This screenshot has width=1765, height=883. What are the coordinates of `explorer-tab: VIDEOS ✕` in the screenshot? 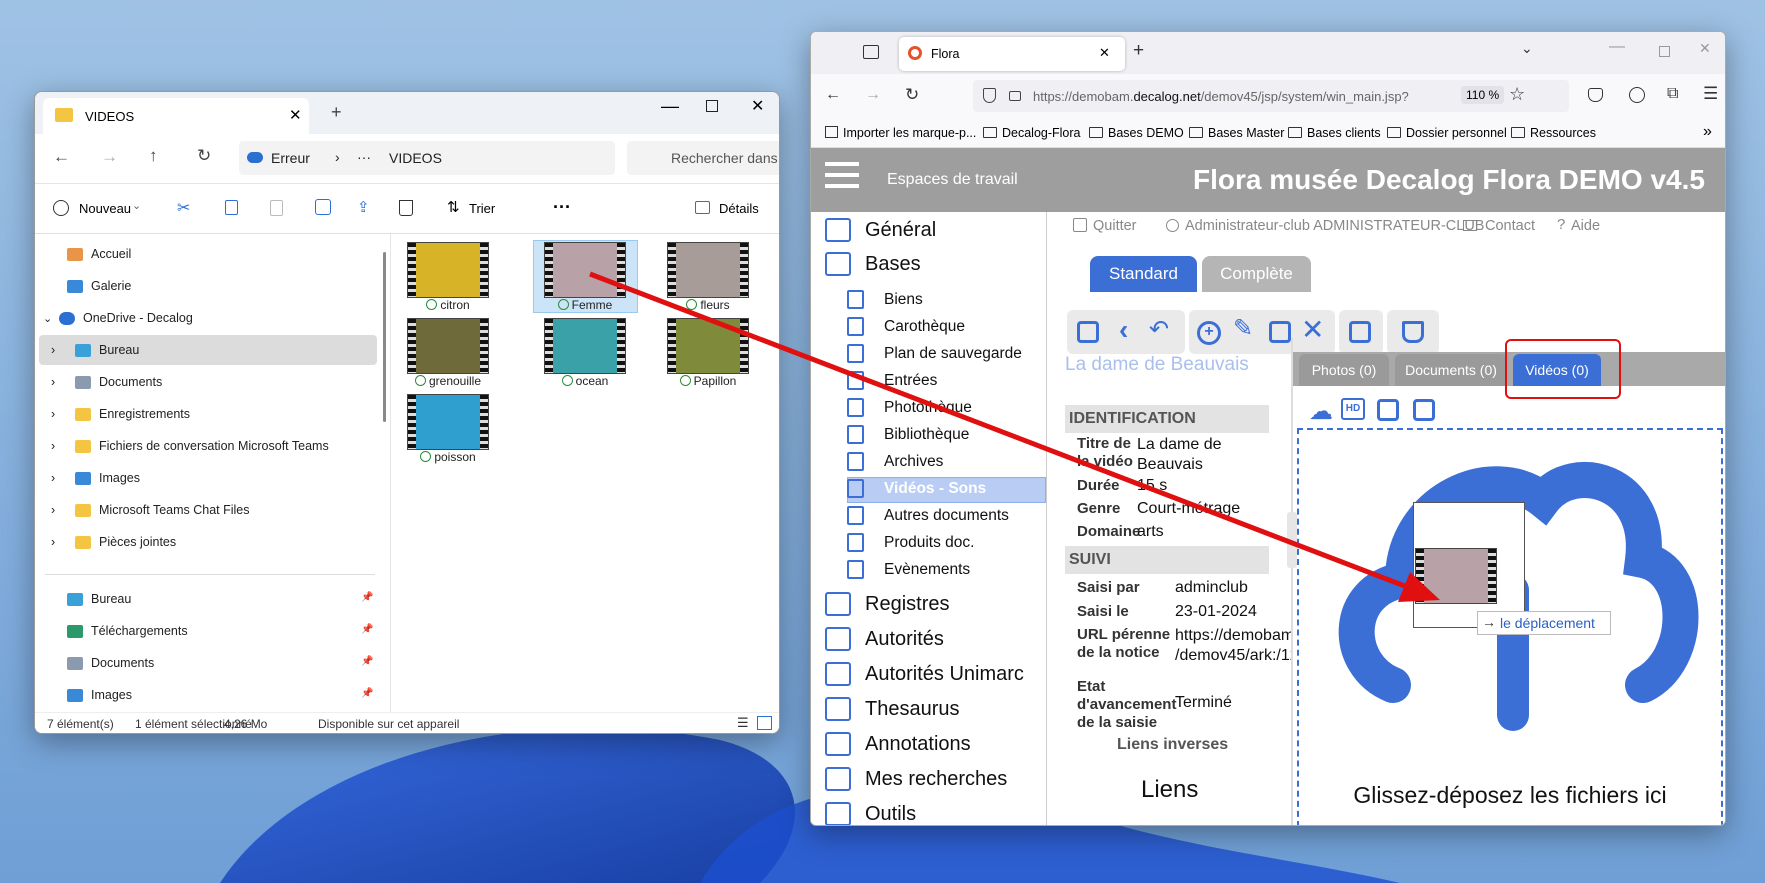 It's located at (176, 116).